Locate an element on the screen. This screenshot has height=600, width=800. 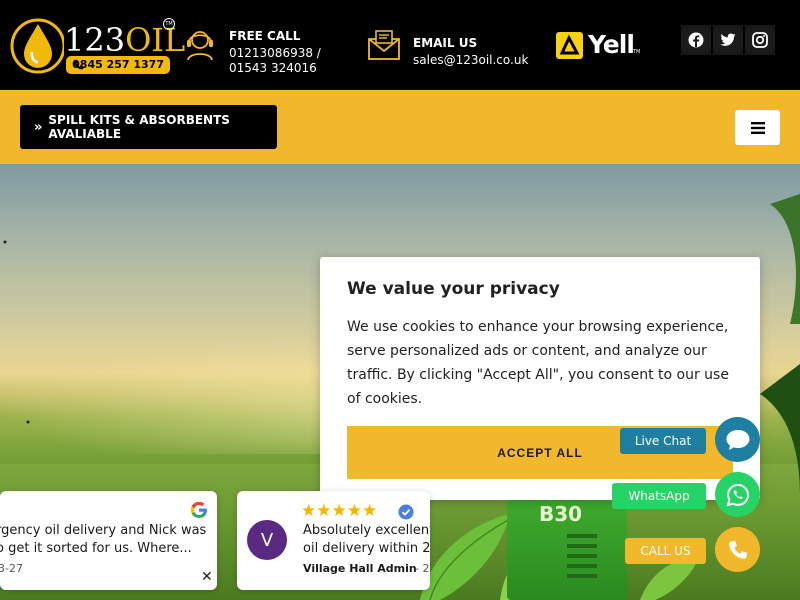
twitter-icon is located at coordinates (728, 39).